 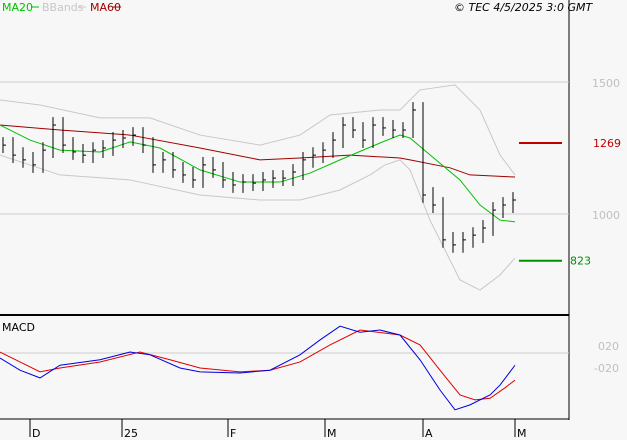 I want to click on price-tick-label: 1500, so click(x=606, y=83).